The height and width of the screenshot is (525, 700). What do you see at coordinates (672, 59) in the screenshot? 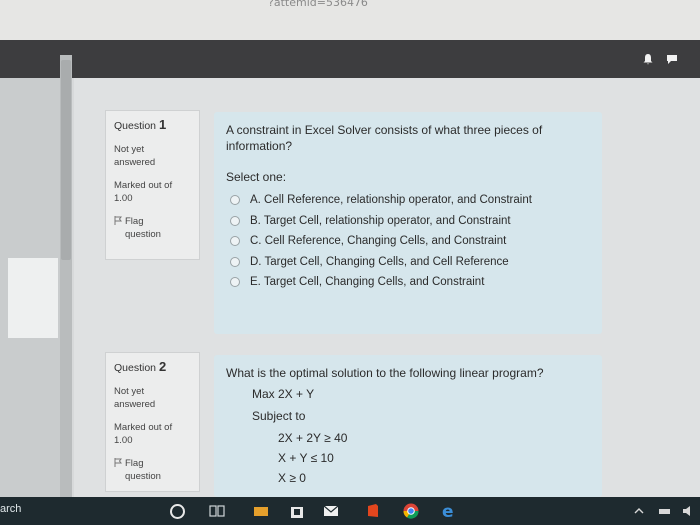
I see `chat-icon` at bounding box center [672, 59].